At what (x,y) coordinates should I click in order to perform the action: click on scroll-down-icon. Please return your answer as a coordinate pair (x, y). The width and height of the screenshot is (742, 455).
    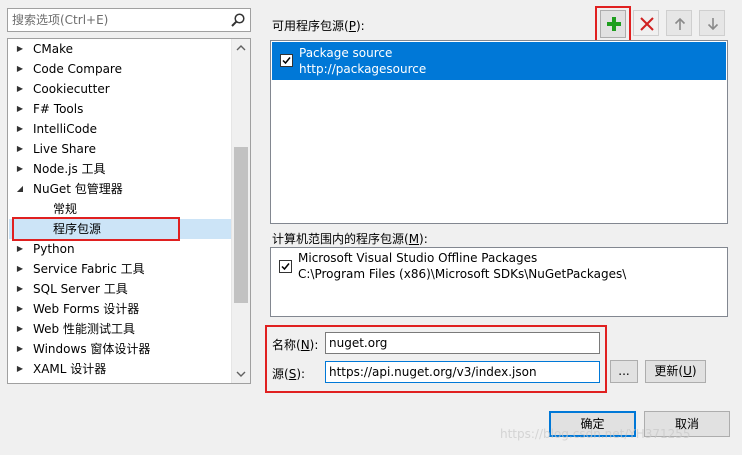
    Looking at the image, I should click on (241, 374).